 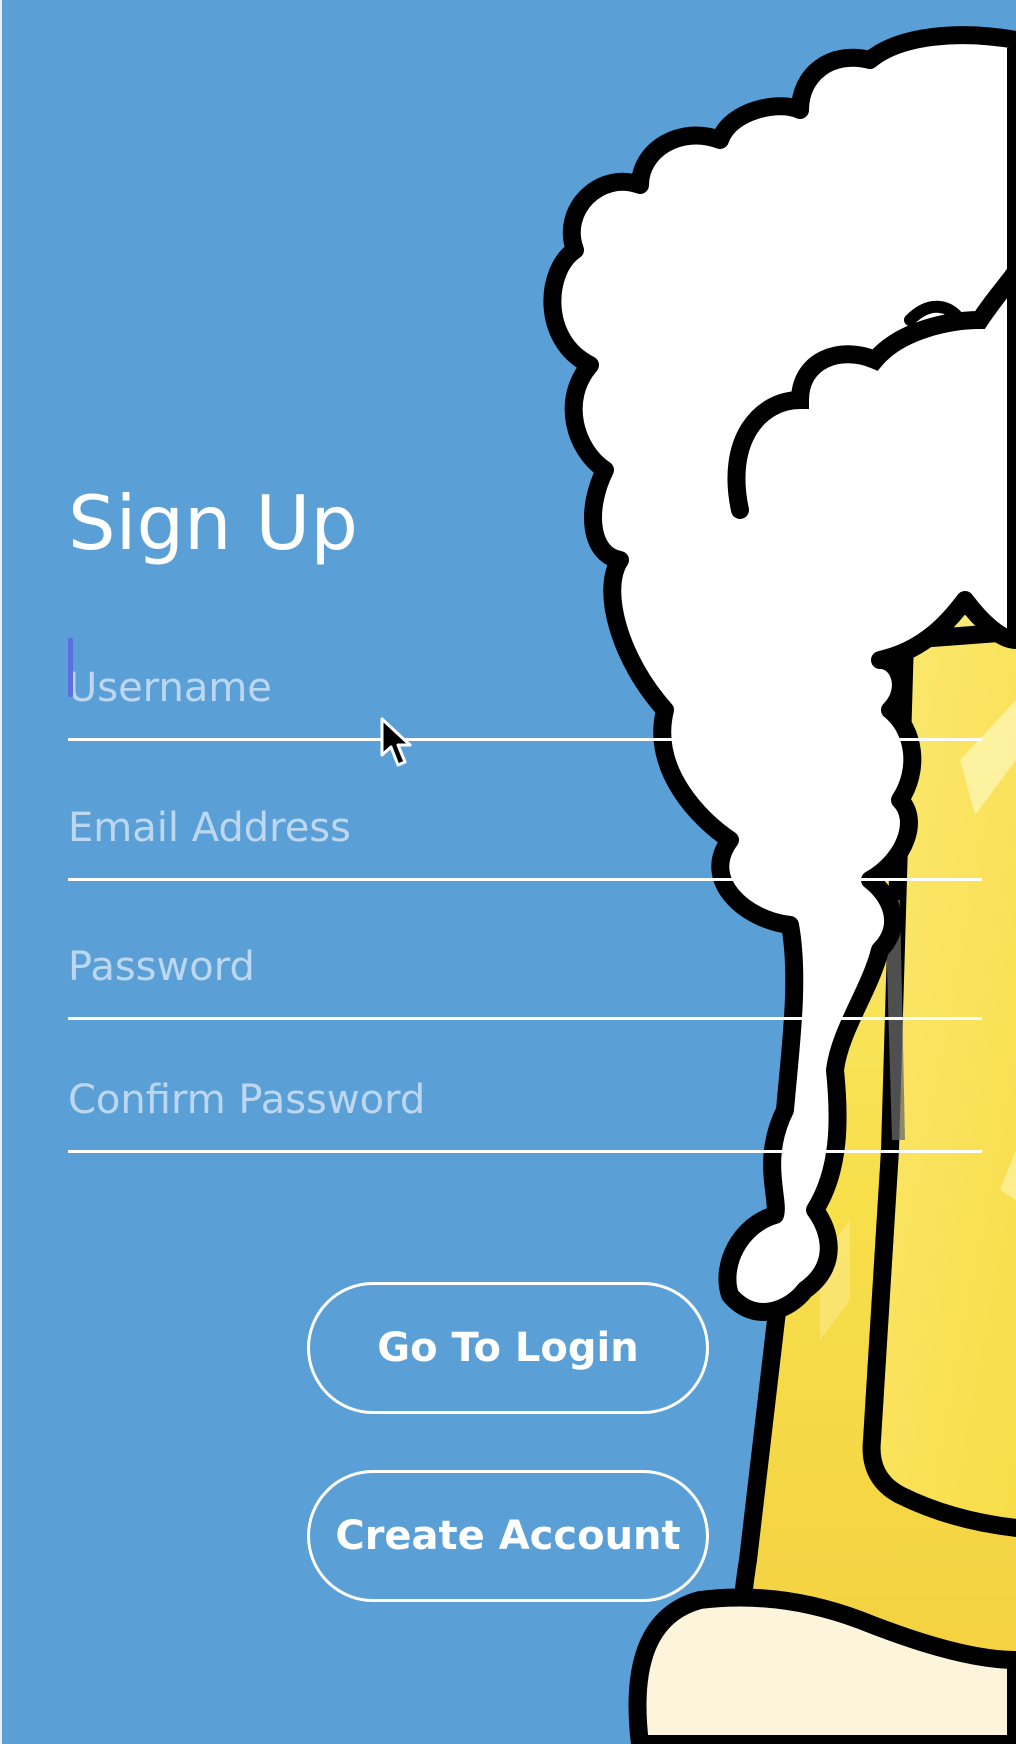 I want to click on go-to-login-button: Go To Login, so click(x=508, y=1348).